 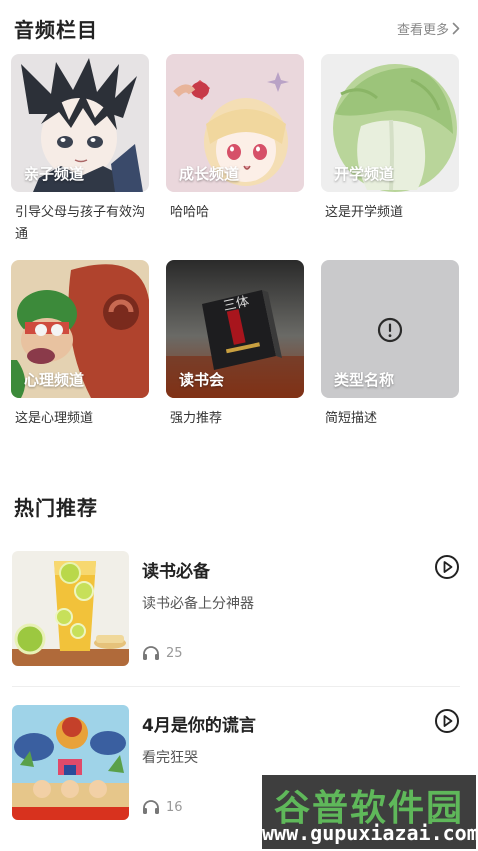 What do you see at coordinates (196, 418) in the screenshot?
I see `category-description: 强力推荐` at bounding box center [196, 418].